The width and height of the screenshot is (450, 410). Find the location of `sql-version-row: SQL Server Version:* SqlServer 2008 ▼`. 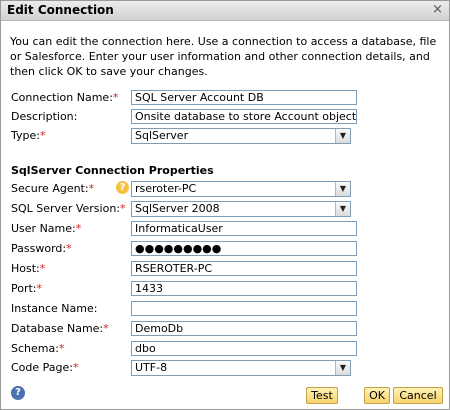

sql-version-row: SQL Server Version:* SqlServer 2008 ▼ is located at coordinates (226, 209).